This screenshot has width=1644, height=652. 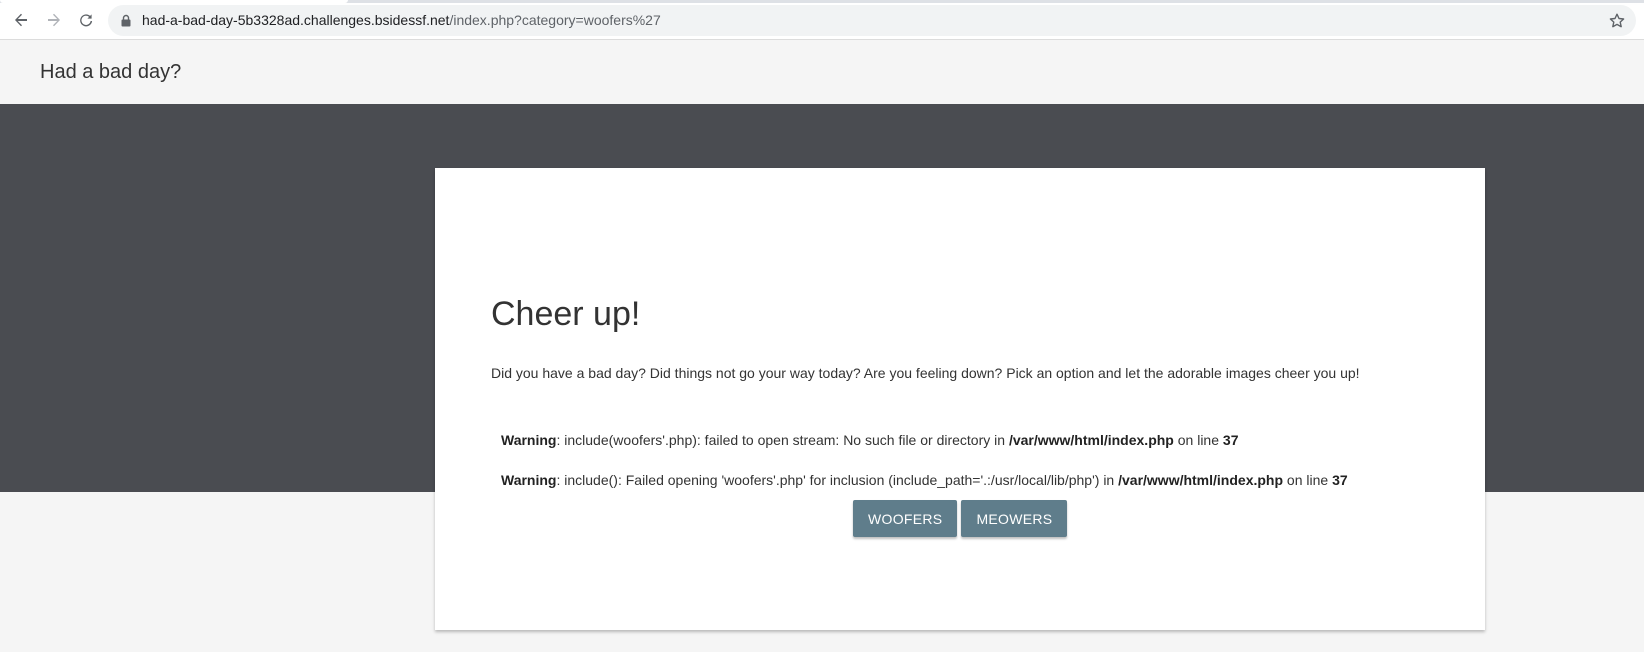 What do you see at coordinates (905, 518) in the screenshot?
I see `woofers-button: WOOFERS` at bounding box center [905, 518].